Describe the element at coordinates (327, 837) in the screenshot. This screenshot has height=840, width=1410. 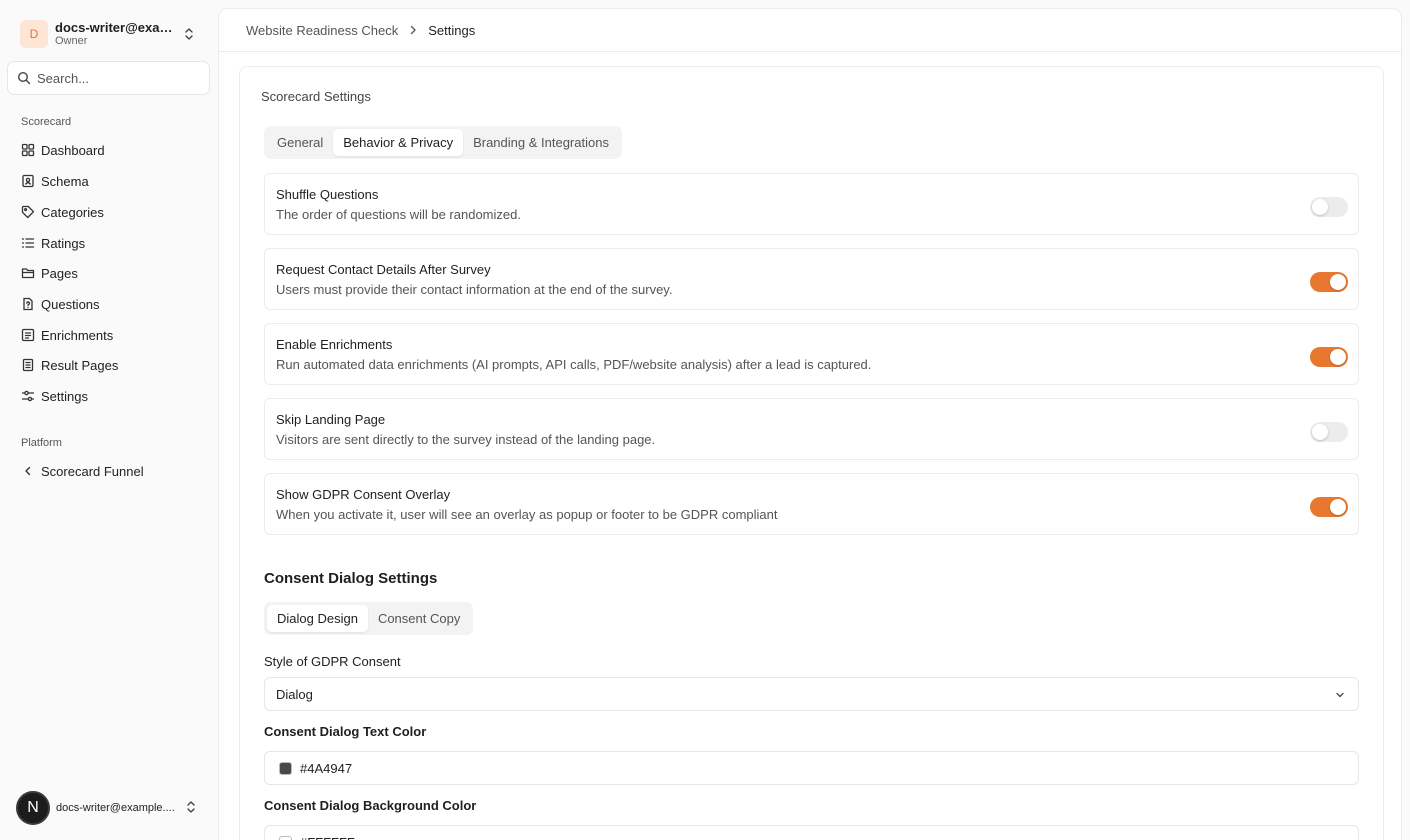
I see `background-color-value: #FFFFFF` at that location.